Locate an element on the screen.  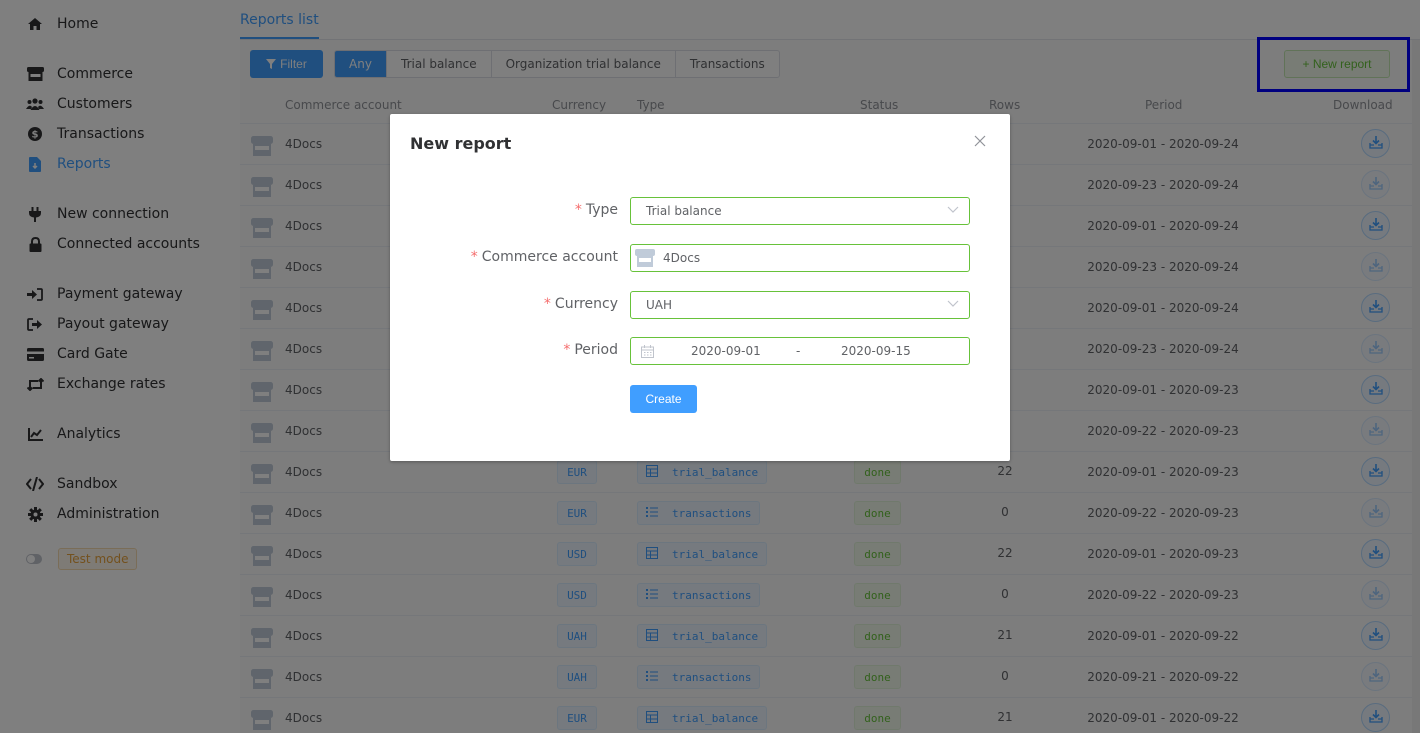
currency-label: * Currency is located at coordinates (580, 304).